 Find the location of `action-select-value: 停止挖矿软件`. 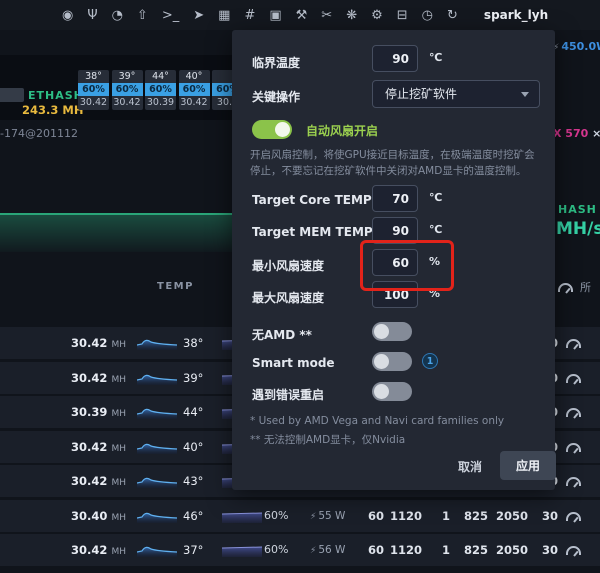

action-select-value: 停止挖矿软件 is located at coordinates (421, 94).